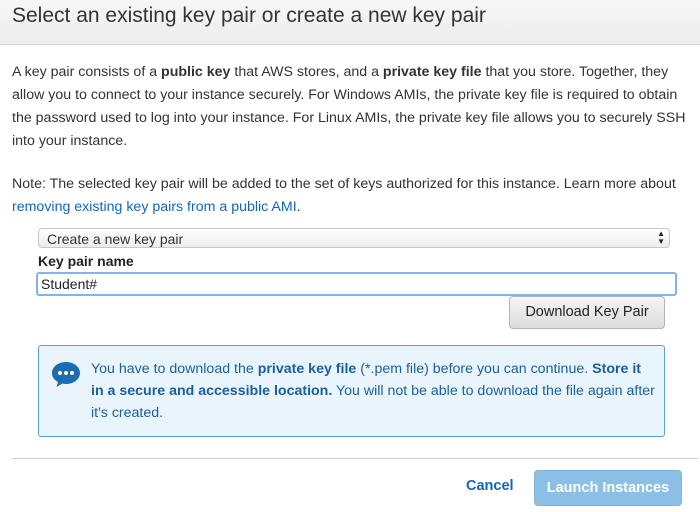 The height and width of the screenshot is (512, 700). Describe the element at coordinates (306, 72) in the screenshot. I see `intro-text-2: that AWS stores, and a` at that location.